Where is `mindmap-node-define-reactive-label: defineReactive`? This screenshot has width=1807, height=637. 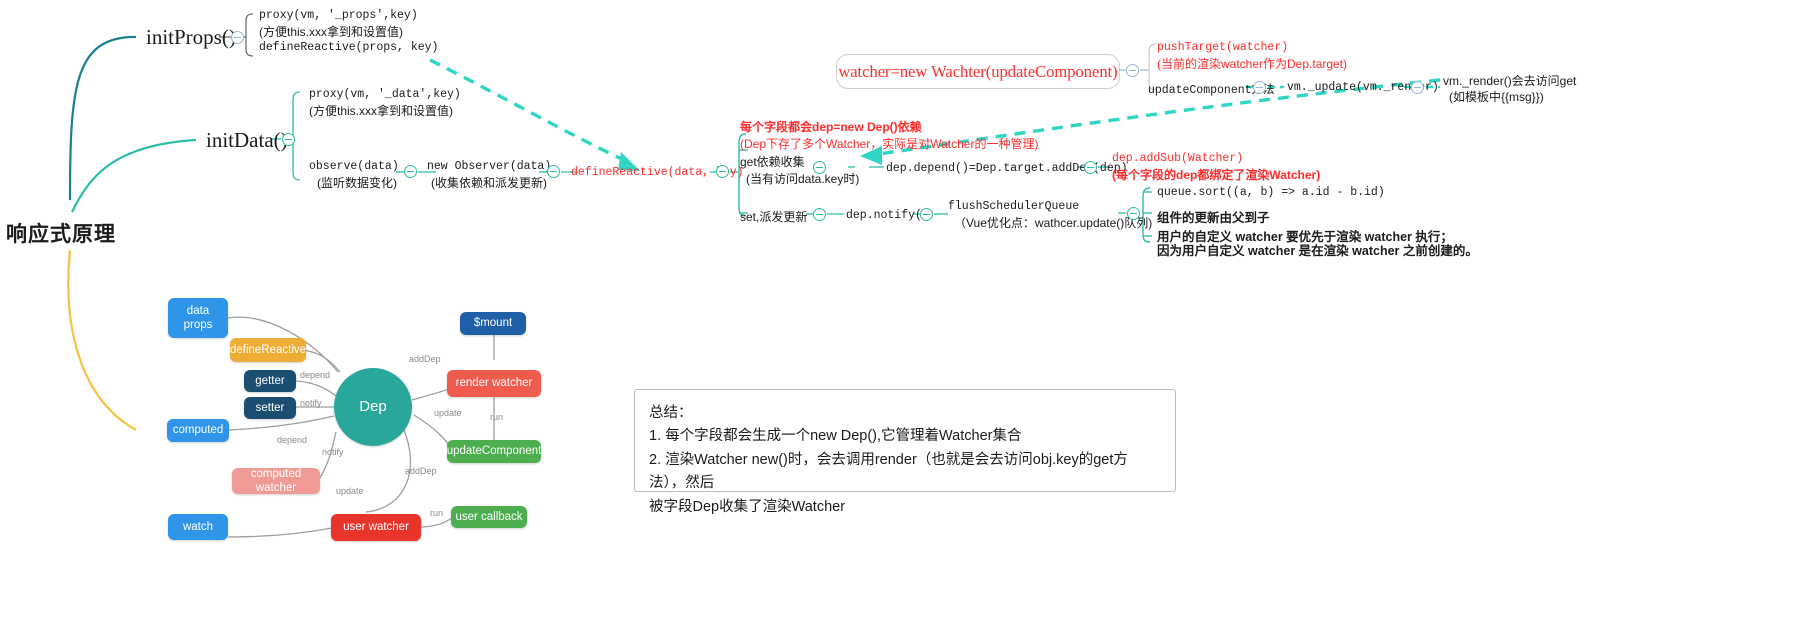 mindmap-node-define-reactive-label: defineReactive is located at coordinates (268, 349).